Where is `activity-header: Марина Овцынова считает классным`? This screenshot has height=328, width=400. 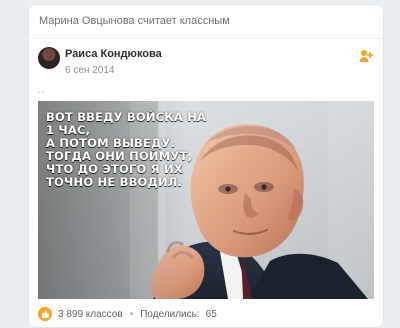 activity-header: Марина Овцынова считает классным is located at coordinates (134, 21).